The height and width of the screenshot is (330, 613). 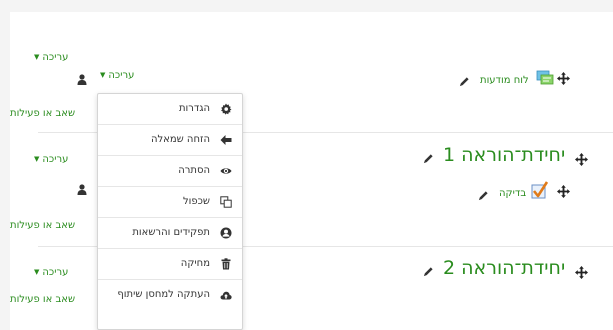 I want to click on menu-item-label: הסתרה, so click(x=194, y=170).